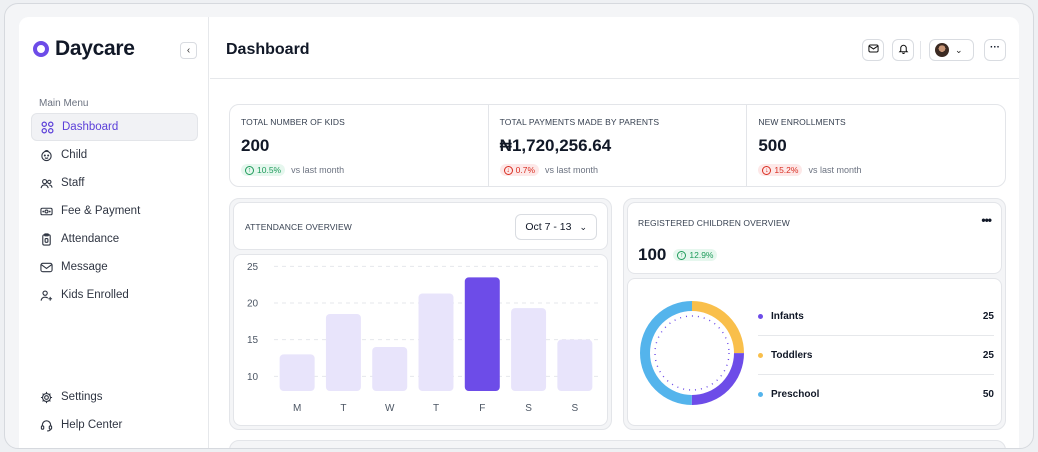 The height and width of the screenshot is (452, 1038). What do you see at coordinates (101, 211) in the screenshot?
I see `sidebar-item-label: Fee & Payment` at bounding box center [101, 211].